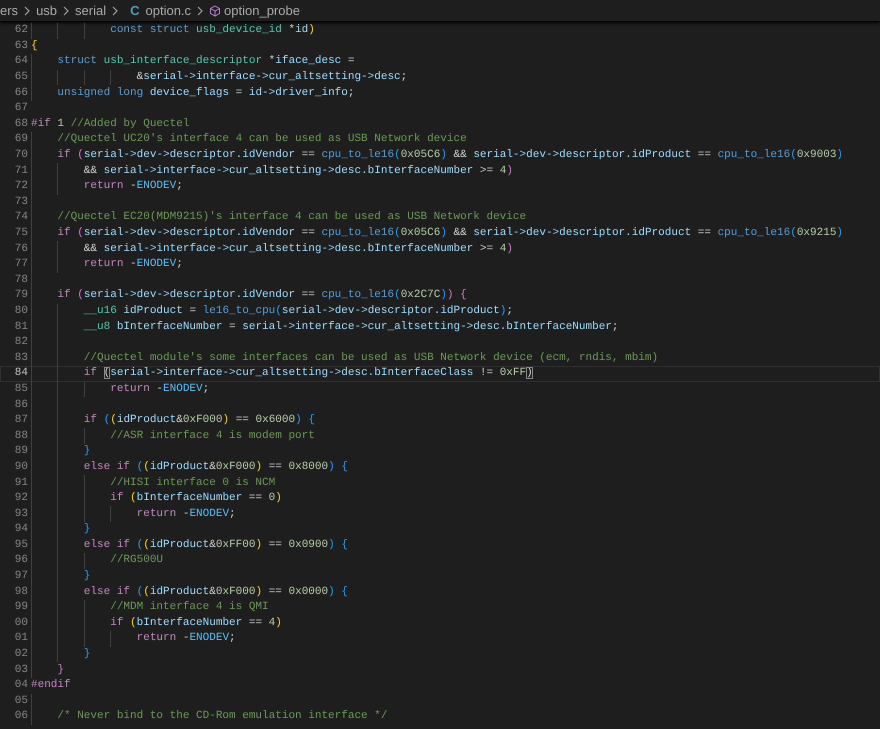  I want to click on line-number: 81, so click(21, 327).